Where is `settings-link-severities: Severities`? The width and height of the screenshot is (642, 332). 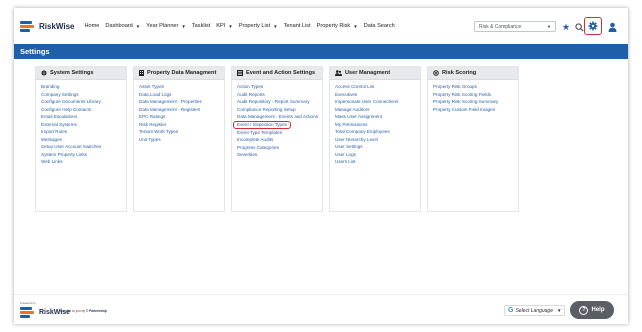 settings-link-severities: Severities is located at coordinates (279, 155).